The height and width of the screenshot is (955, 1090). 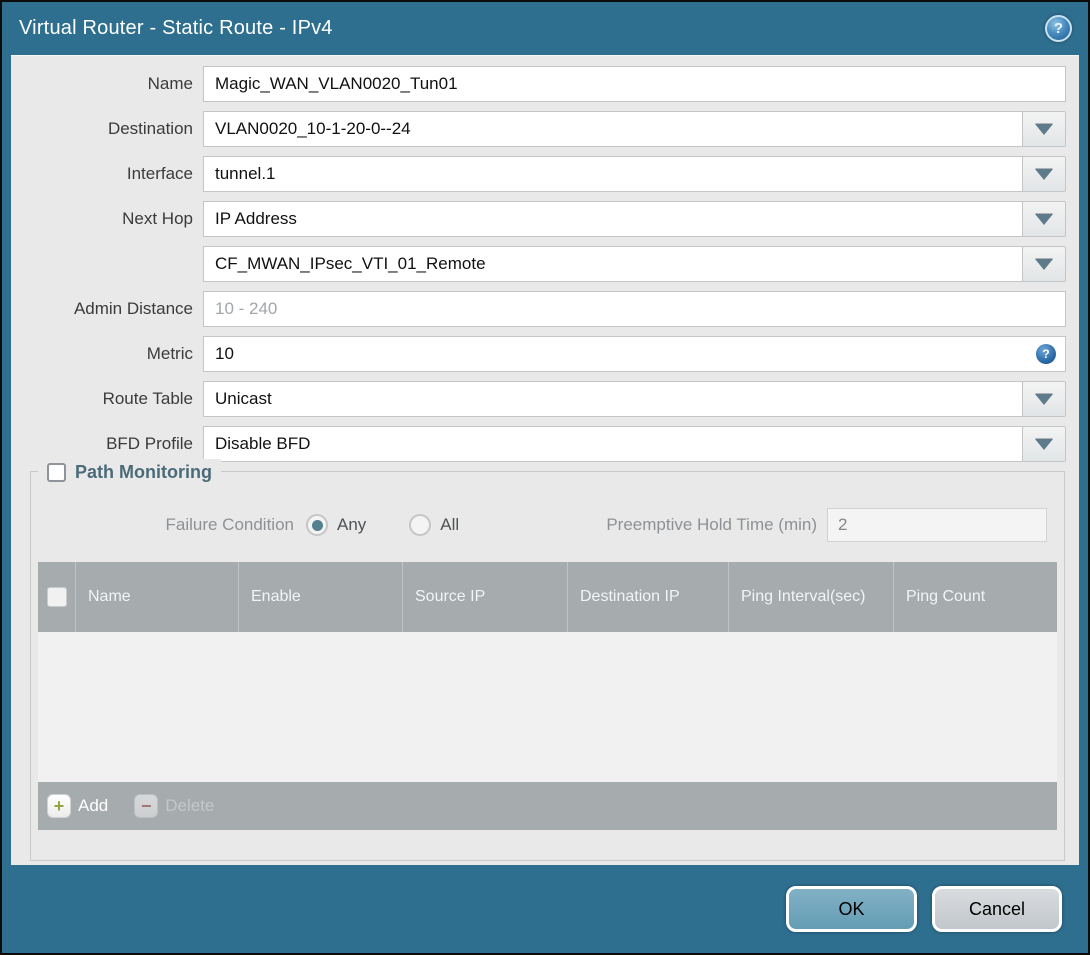 I want to click on form-row-metric: Metric ?, so click(x=545, y=354).